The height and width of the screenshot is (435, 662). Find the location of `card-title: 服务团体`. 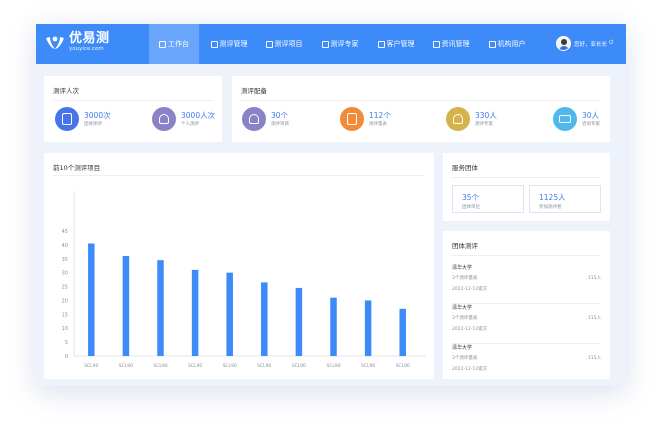

card-title: 服务团体 is located at coordinates (465, 168).